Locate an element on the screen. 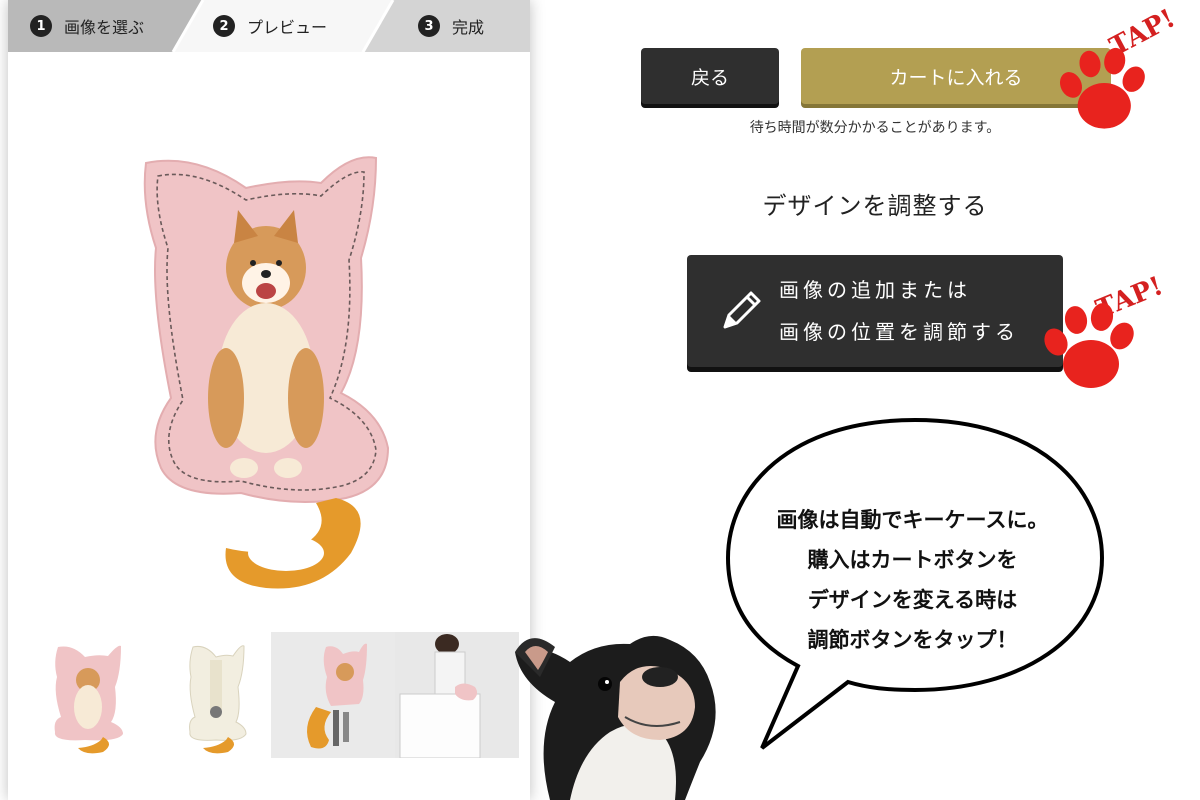 The height and width of the screenshot is (800, 1200). keycase-preview-image is located at coordinates (266, 372).